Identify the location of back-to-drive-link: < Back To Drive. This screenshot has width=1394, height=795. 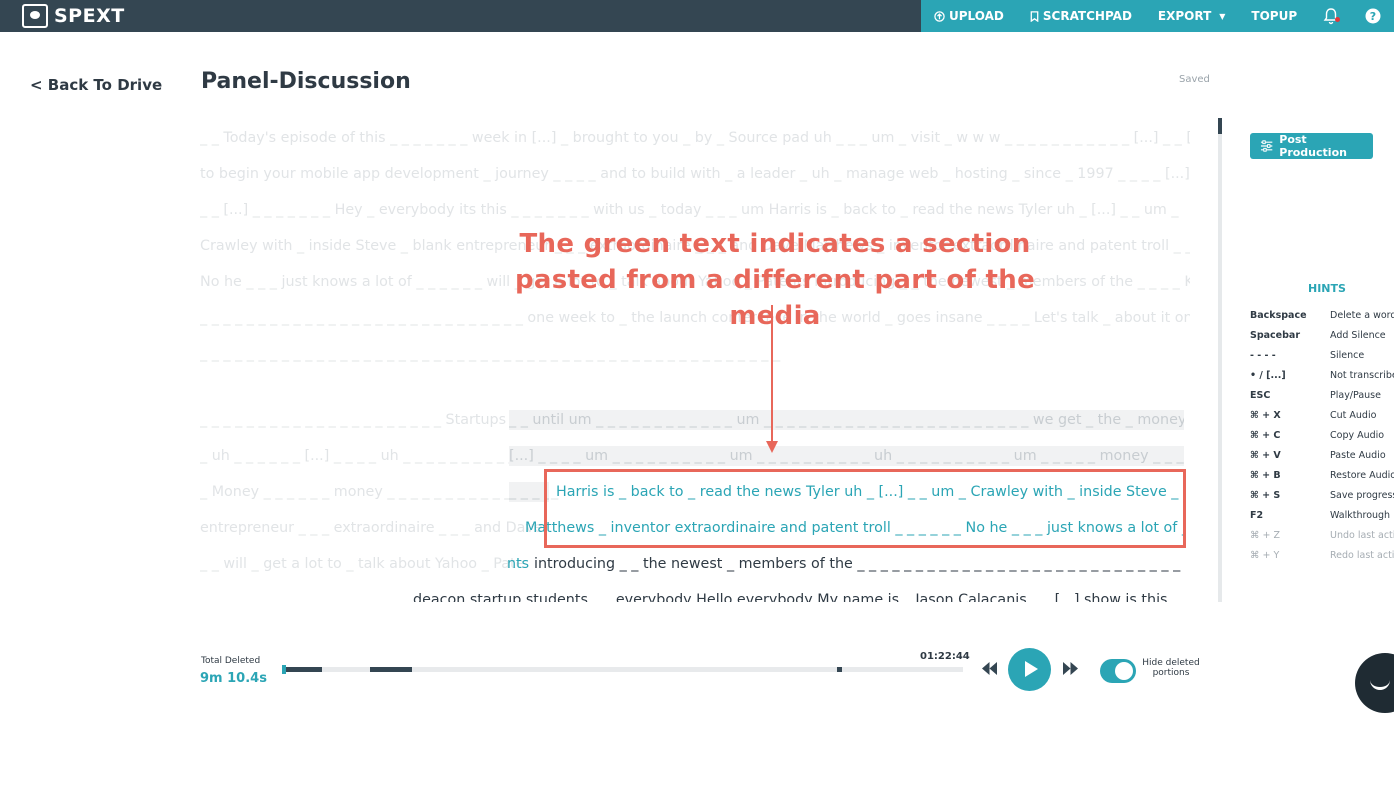
(96, 85).